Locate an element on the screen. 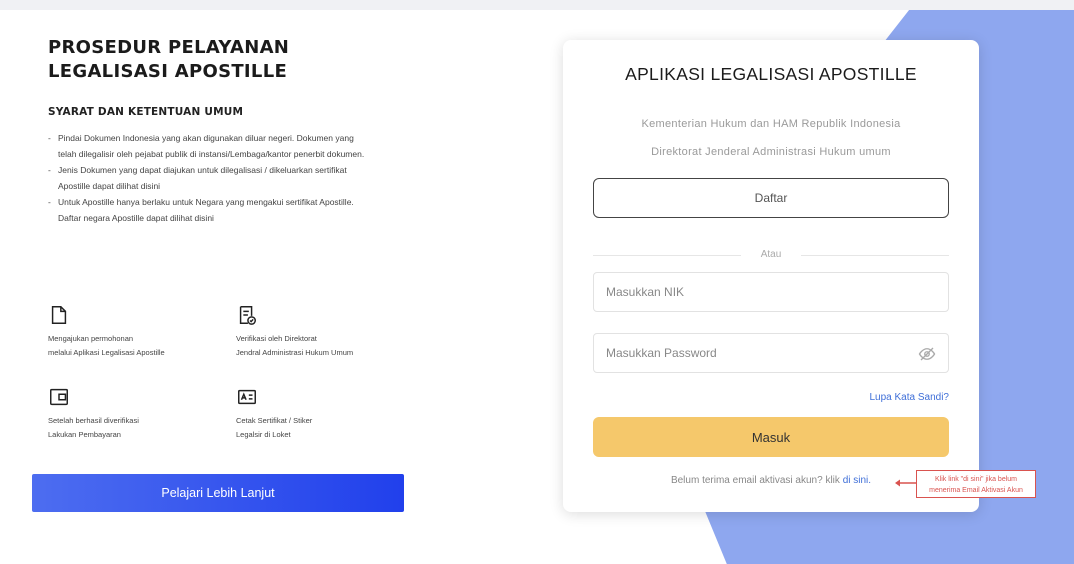  callout-text: Klik link "di sini" jika belum is located at coordinates (976, 479).